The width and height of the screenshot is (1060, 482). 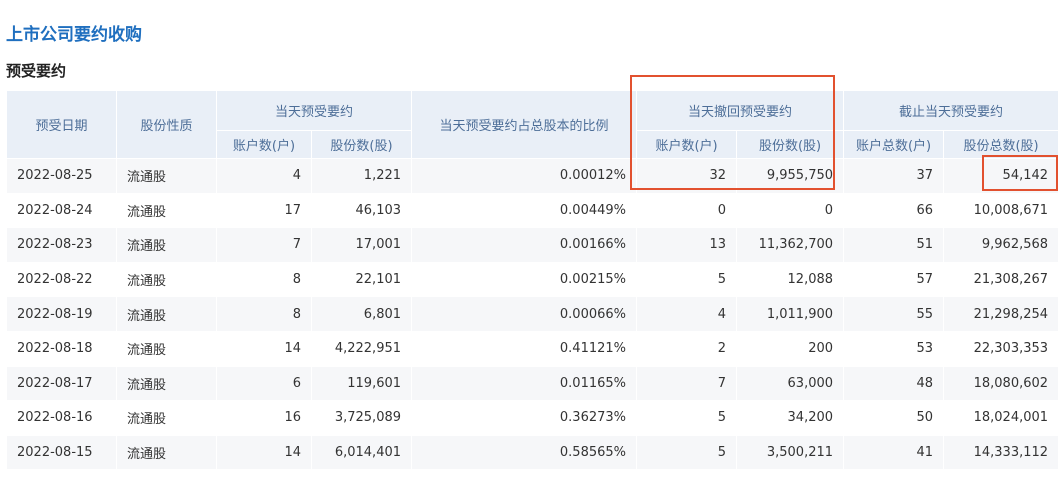 What do you see at coordinates (790, 210) in the screenshot?
I see `cell-withdraw-shares: 0` at bounding box center [790, 210].